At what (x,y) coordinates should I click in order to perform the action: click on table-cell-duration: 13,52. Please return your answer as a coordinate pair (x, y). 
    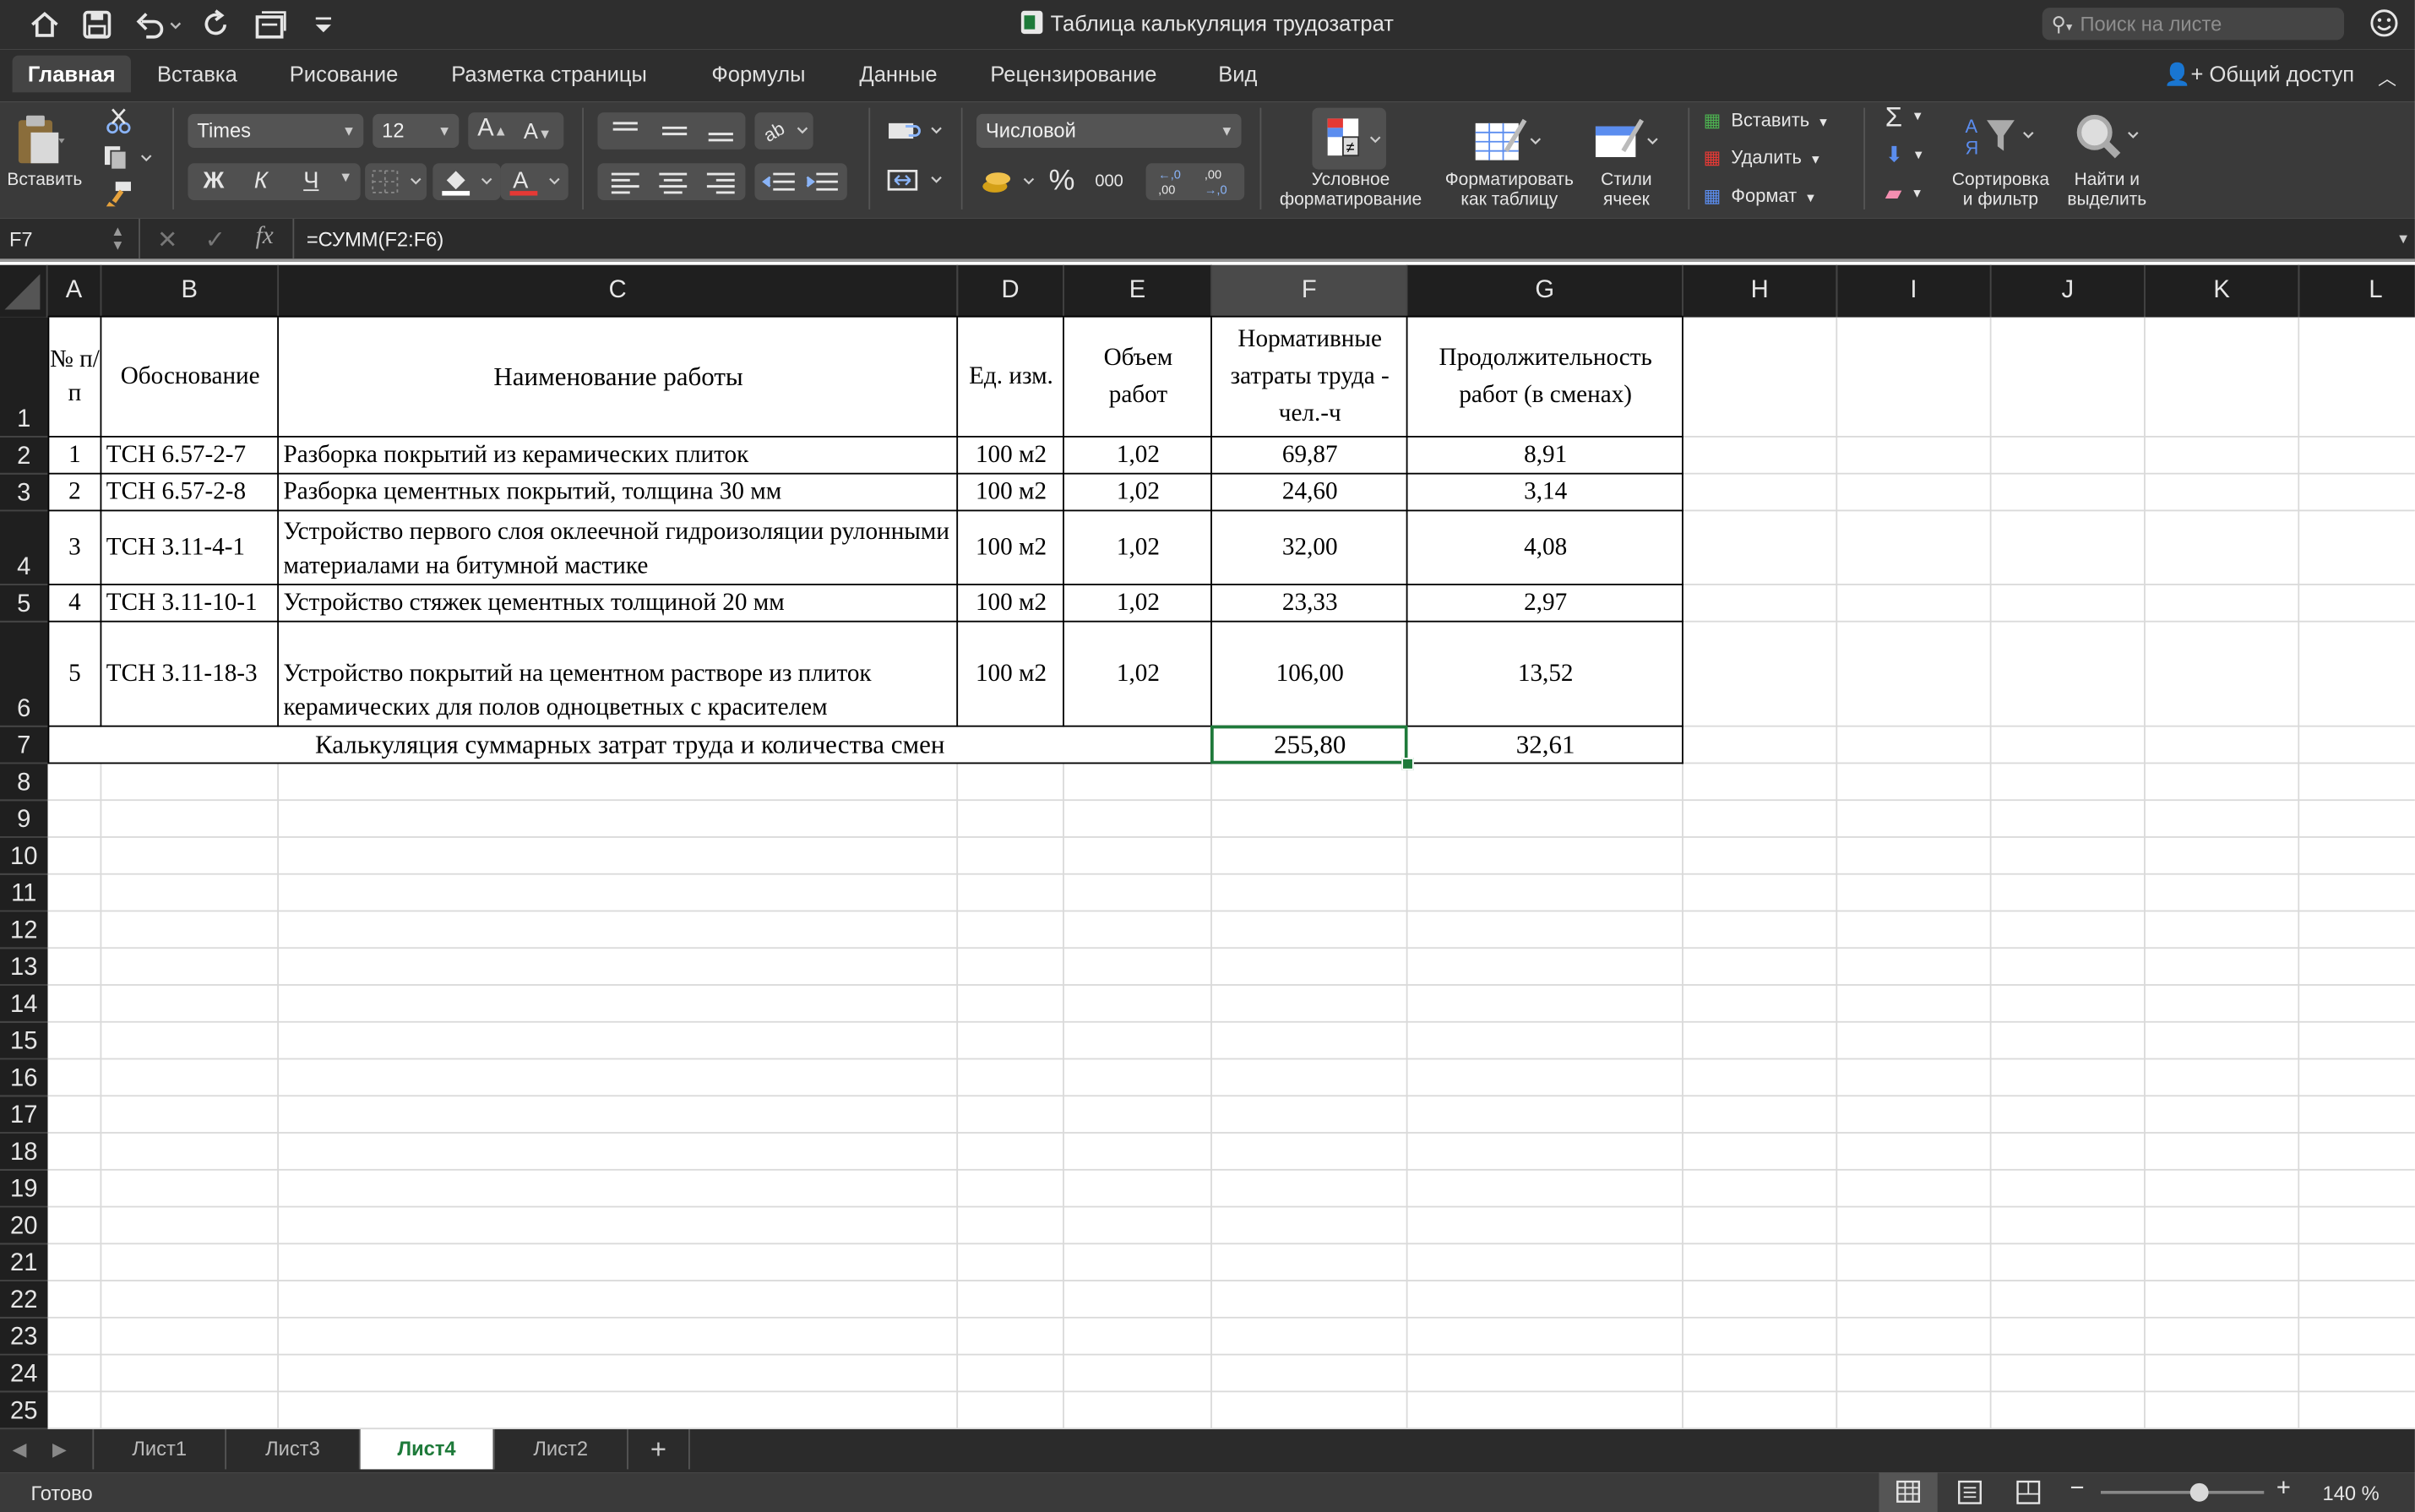
    Looking at the image, I should click on (1545, 675).